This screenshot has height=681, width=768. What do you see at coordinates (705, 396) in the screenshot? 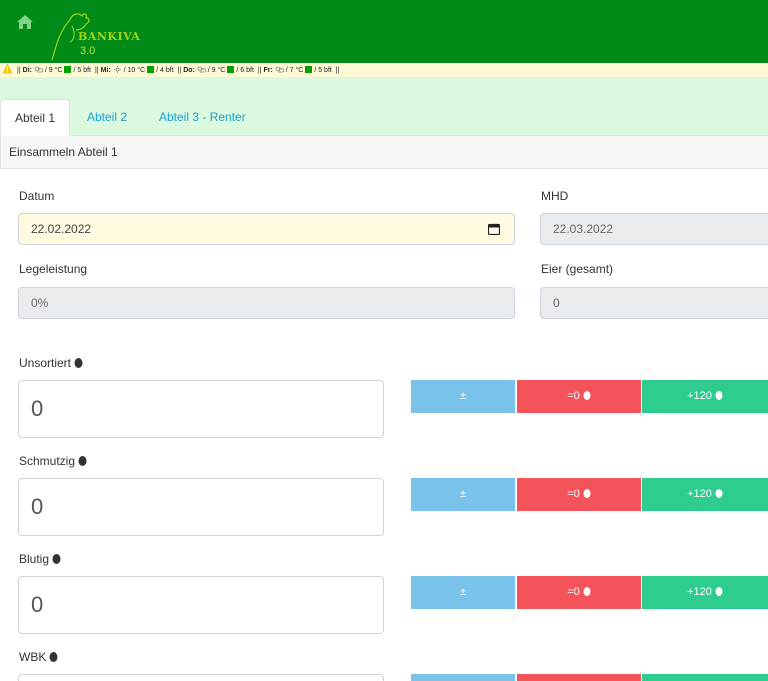
I see `unsortiert-add-120-button: +120` at bounding box center [705, 396].